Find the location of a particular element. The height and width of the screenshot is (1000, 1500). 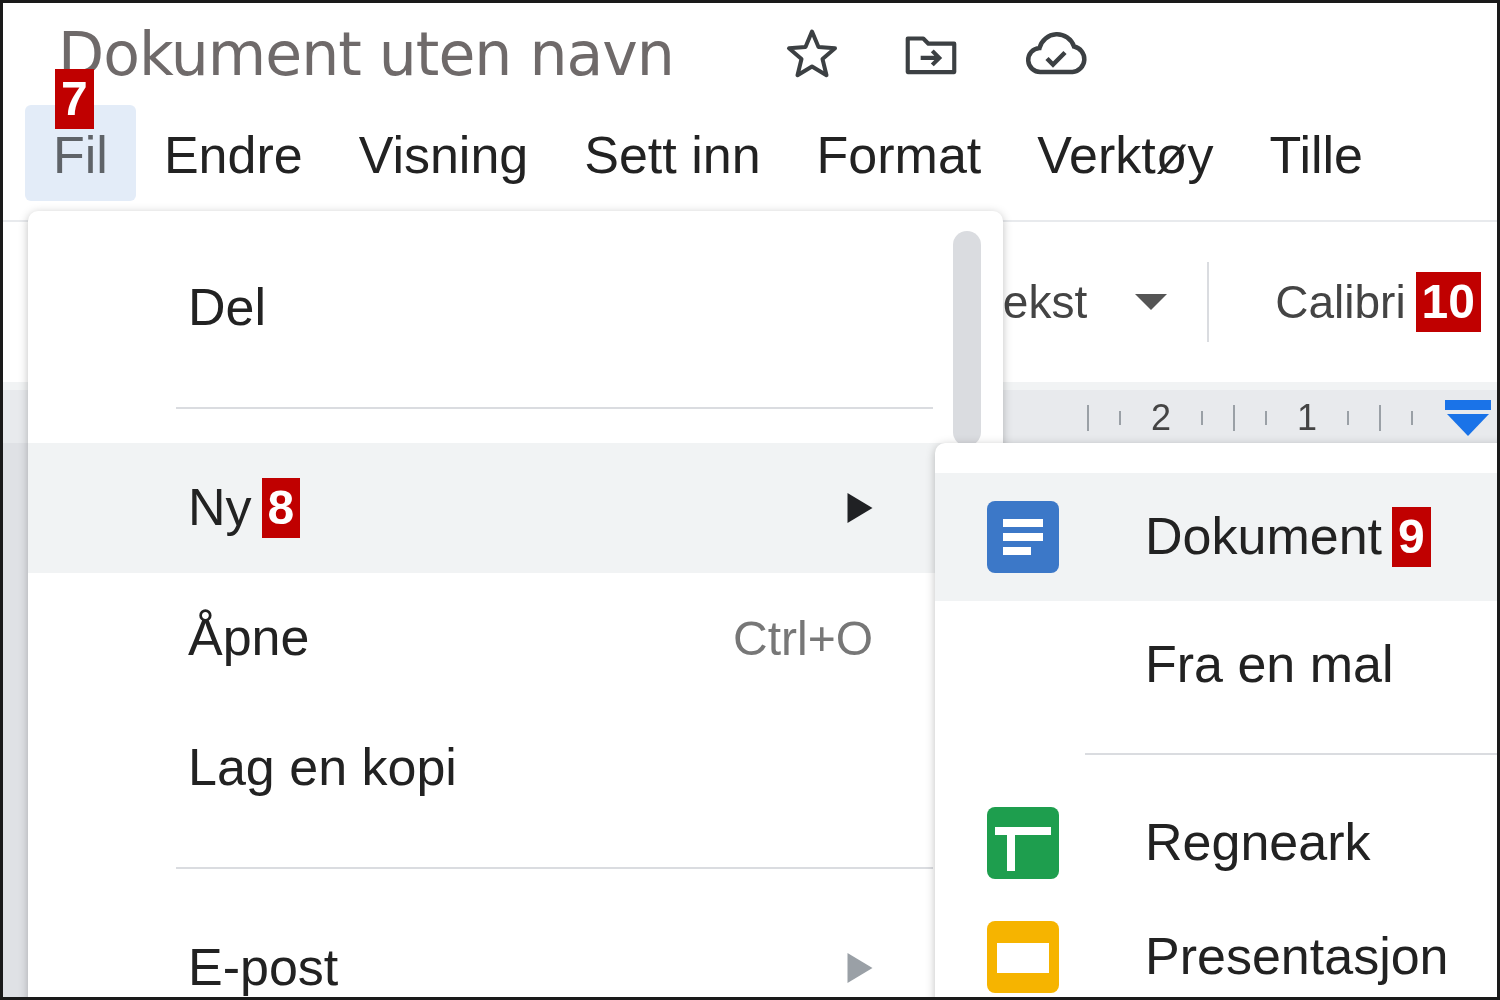

menu-bar-item: Sett inn is located at coordinates (672, 153).